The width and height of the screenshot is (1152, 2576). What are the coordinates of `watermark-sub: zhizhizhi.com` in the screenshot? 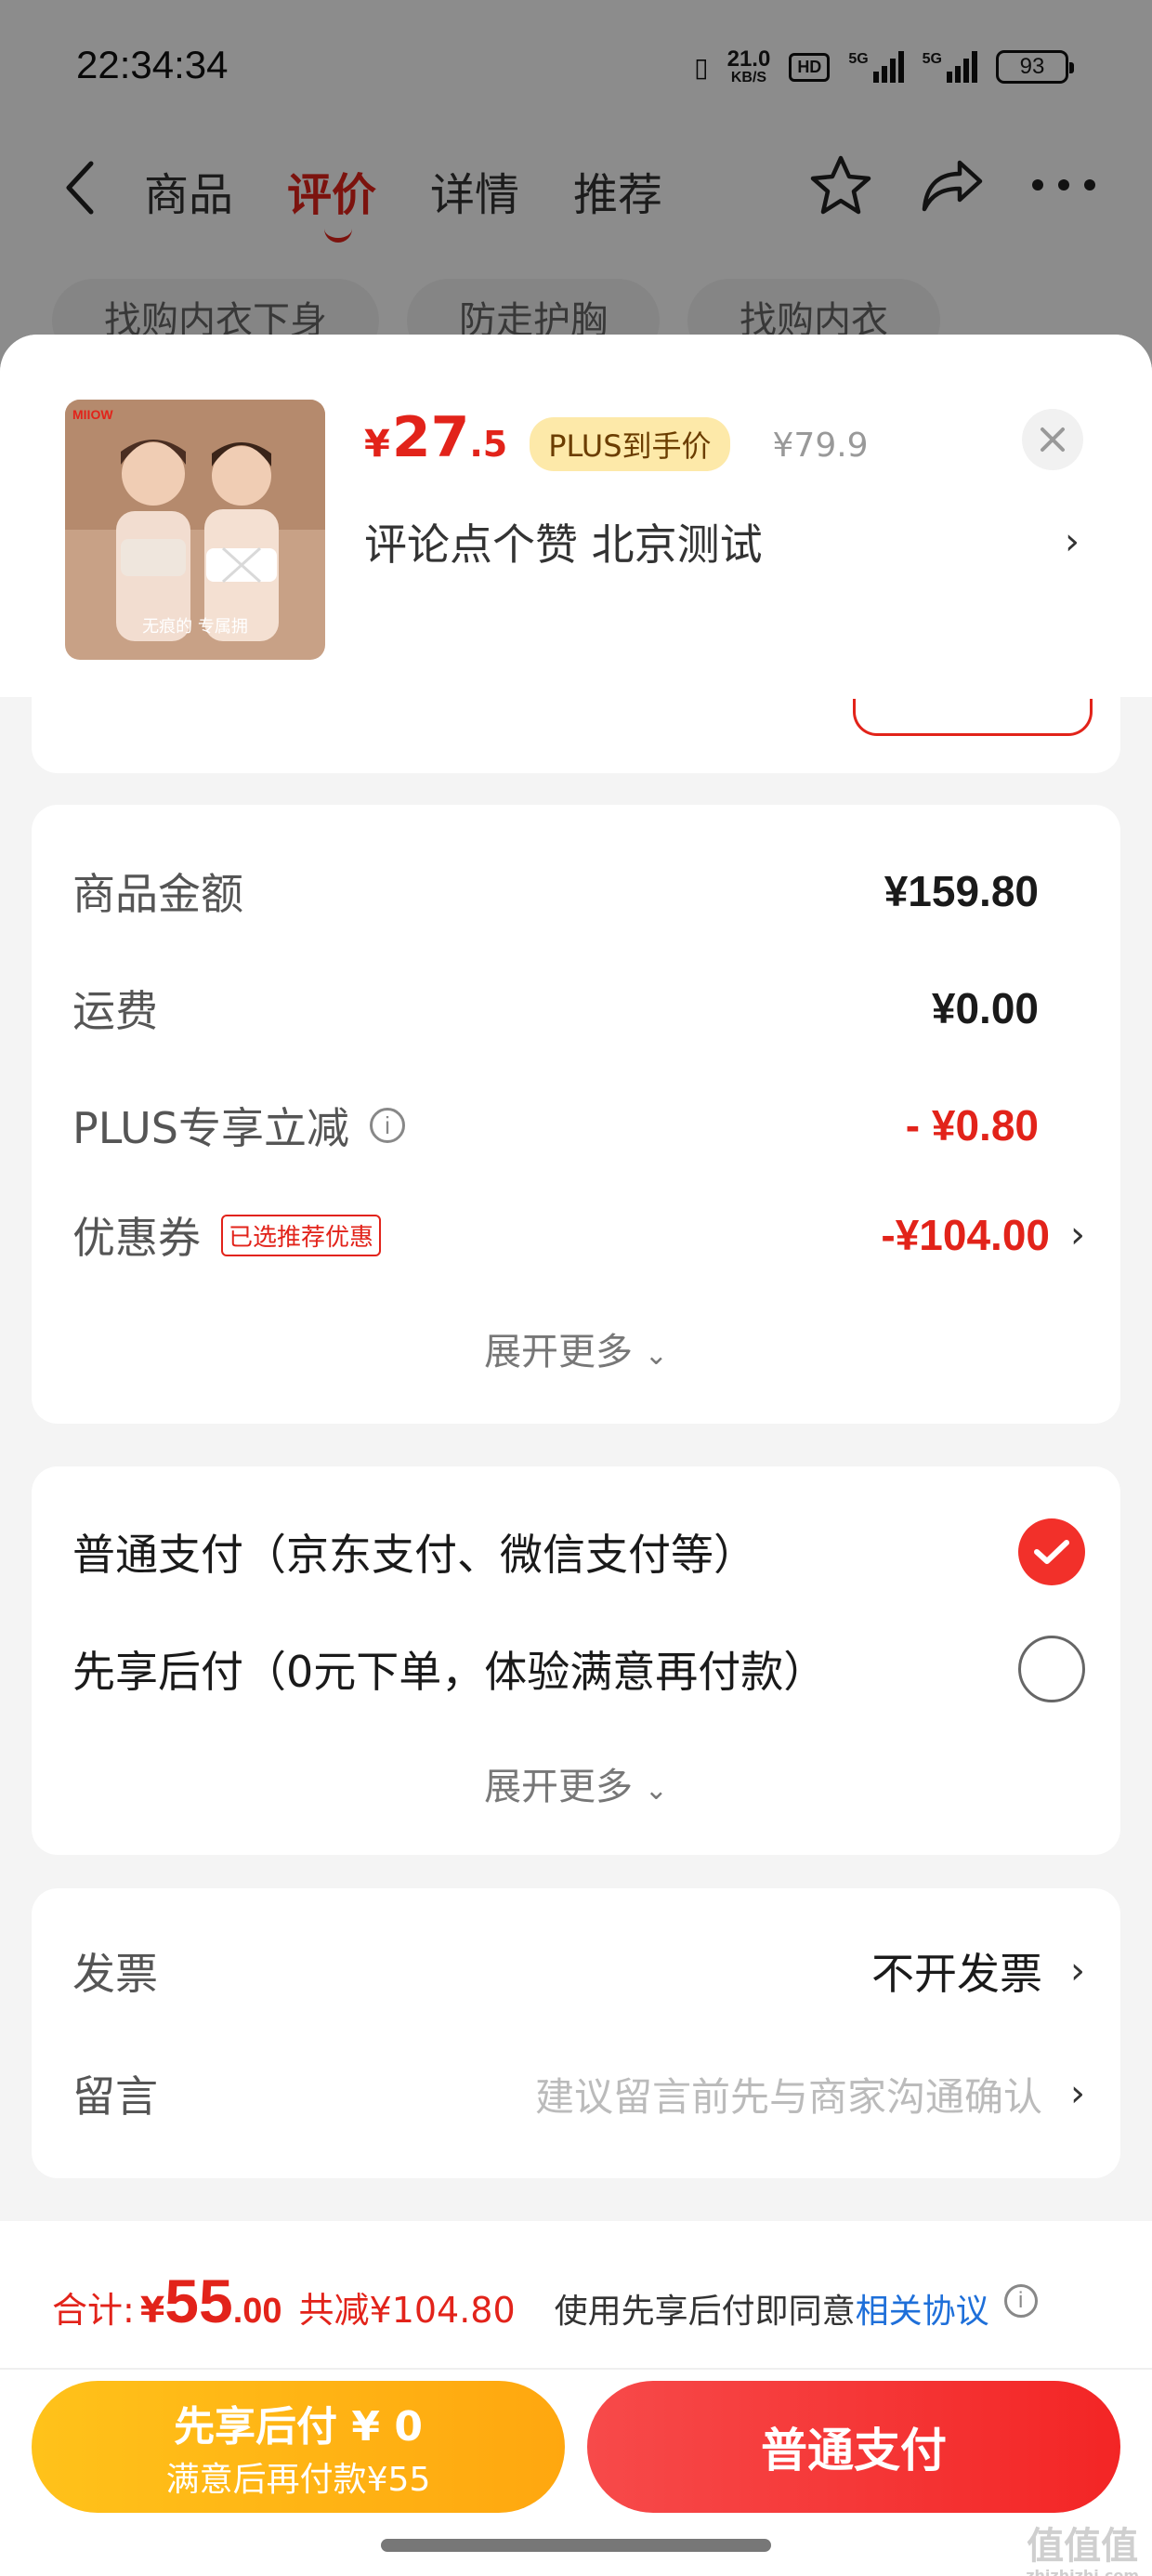 It's located at (1082, 2571).